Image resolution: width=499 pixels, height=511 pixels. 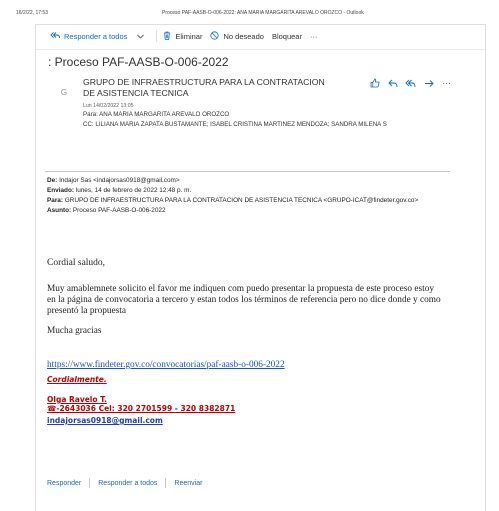 What do you see at coordinates (169, 36) in the screenshot?
I see `trash-icon` at bounding box center [169, 36].